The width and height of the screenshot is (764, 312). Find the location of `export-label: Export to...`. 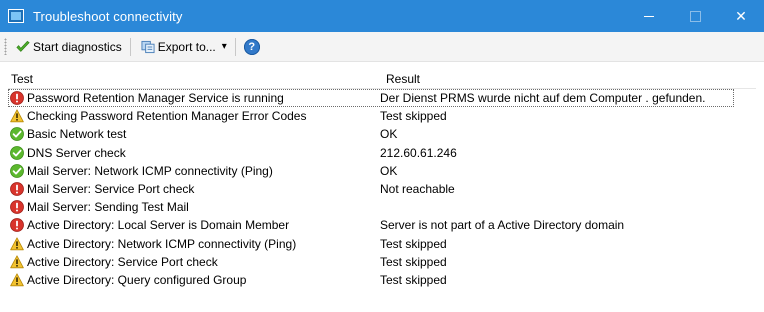

export-label: Export to... is located at coordinates (186, 46).